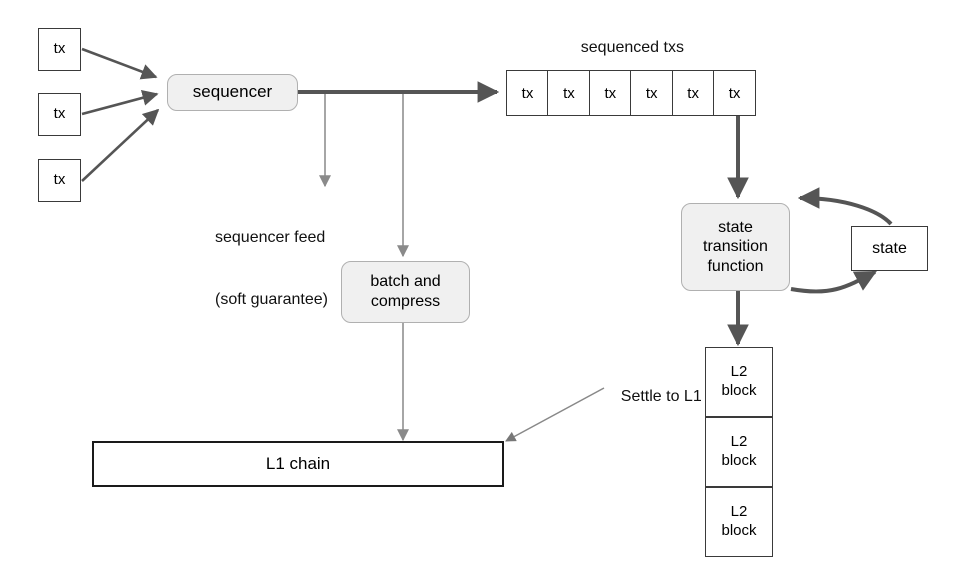 Image resolution: width=976 pixels, height=567 pixels. I want to click on stf-line-2: transition, so click(735, 247).